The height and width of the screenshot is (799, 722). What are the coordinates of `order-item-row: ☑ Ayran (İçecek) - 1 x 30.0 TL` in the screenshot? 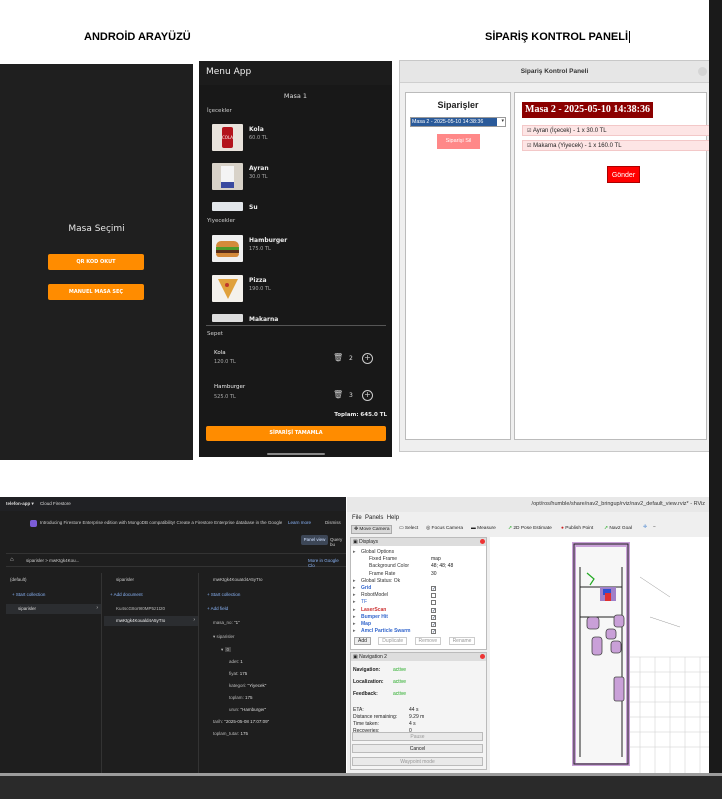 It's located at (618, 130).